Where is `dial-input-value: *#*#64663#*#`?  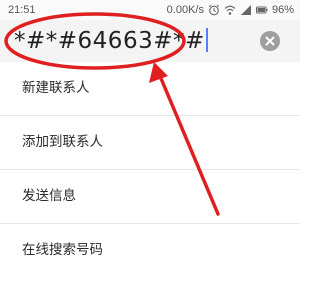 dial-input-value: *#*#64663#*# is located at coordinates (109, 41).